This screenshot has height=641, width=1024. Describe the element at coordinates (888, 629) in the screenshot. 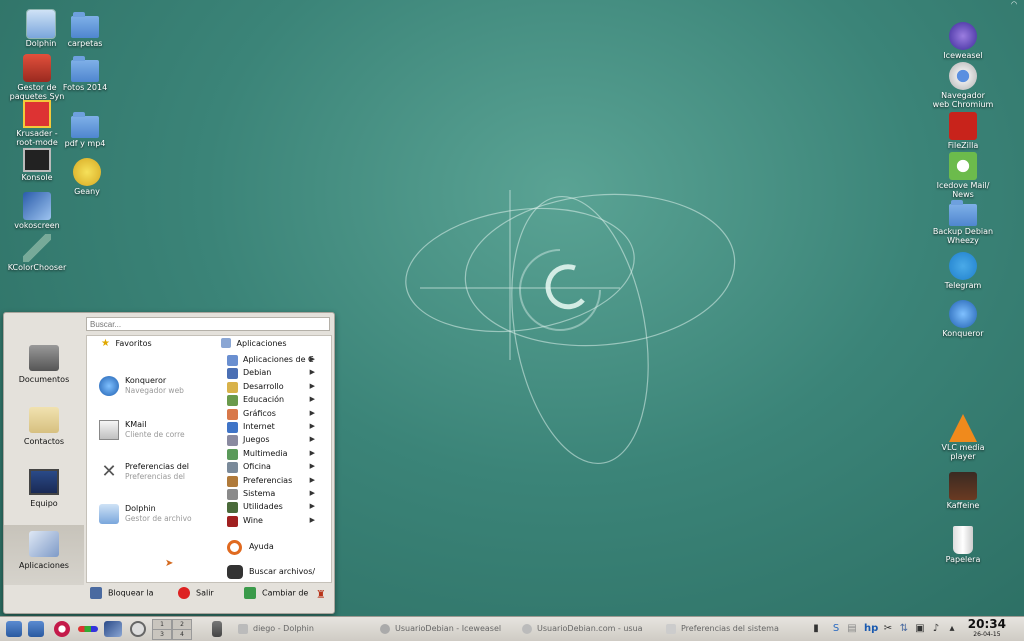

I see `scissors-icon: ✂` at that location.